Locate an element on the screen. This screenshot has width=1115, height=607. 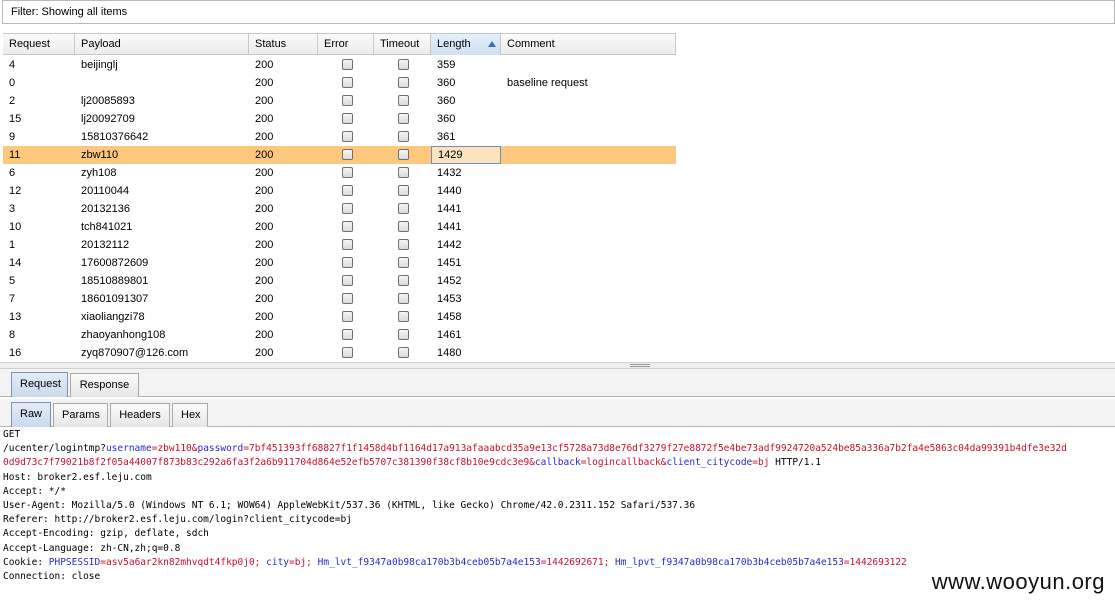
param-callback-name: callback is located at coordinates (557, 463).